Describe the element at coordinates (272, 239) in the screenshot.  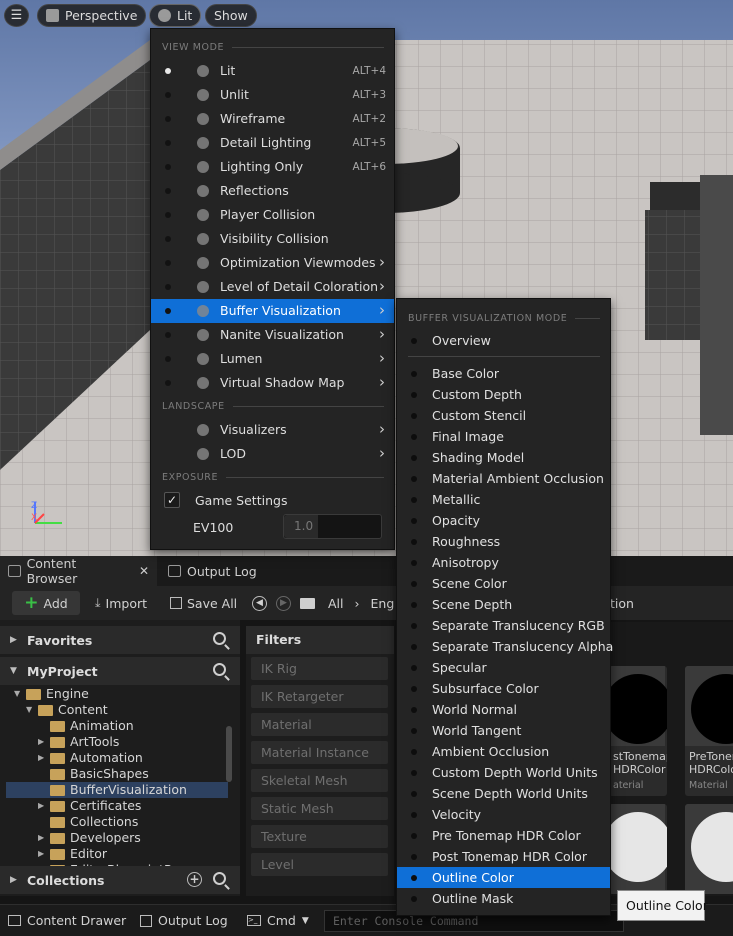
I see `menu-item-visibility-collision: Visibility Collision` at that location.